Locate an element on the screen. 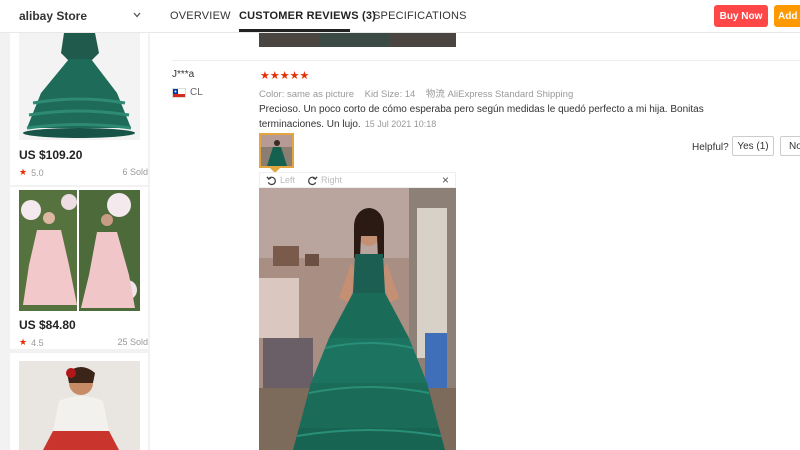 This screenshot has height=450, width=800. product-price: US $109.20 is located at coordinates (51, 155).